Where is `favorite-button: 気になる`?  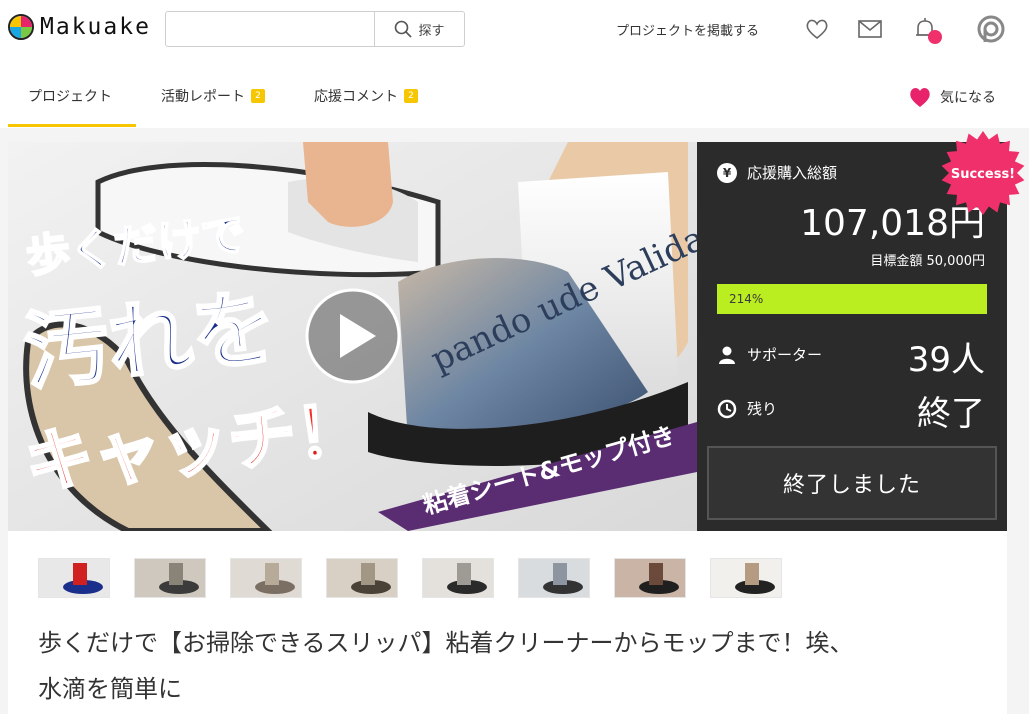 favorite-button: 気になる is located at coordinates (952, 97).